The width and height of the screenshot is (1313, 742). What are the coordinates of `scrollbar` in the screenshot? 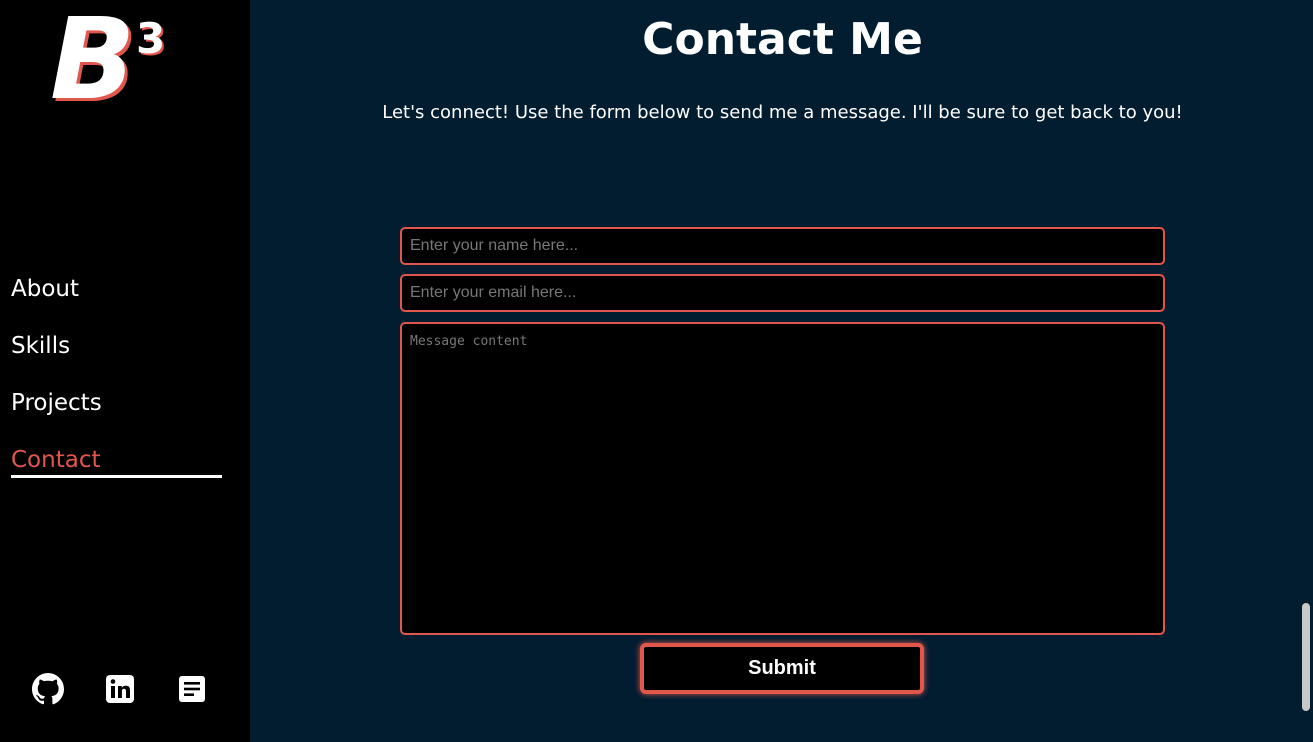 It's located at (1305, 371).